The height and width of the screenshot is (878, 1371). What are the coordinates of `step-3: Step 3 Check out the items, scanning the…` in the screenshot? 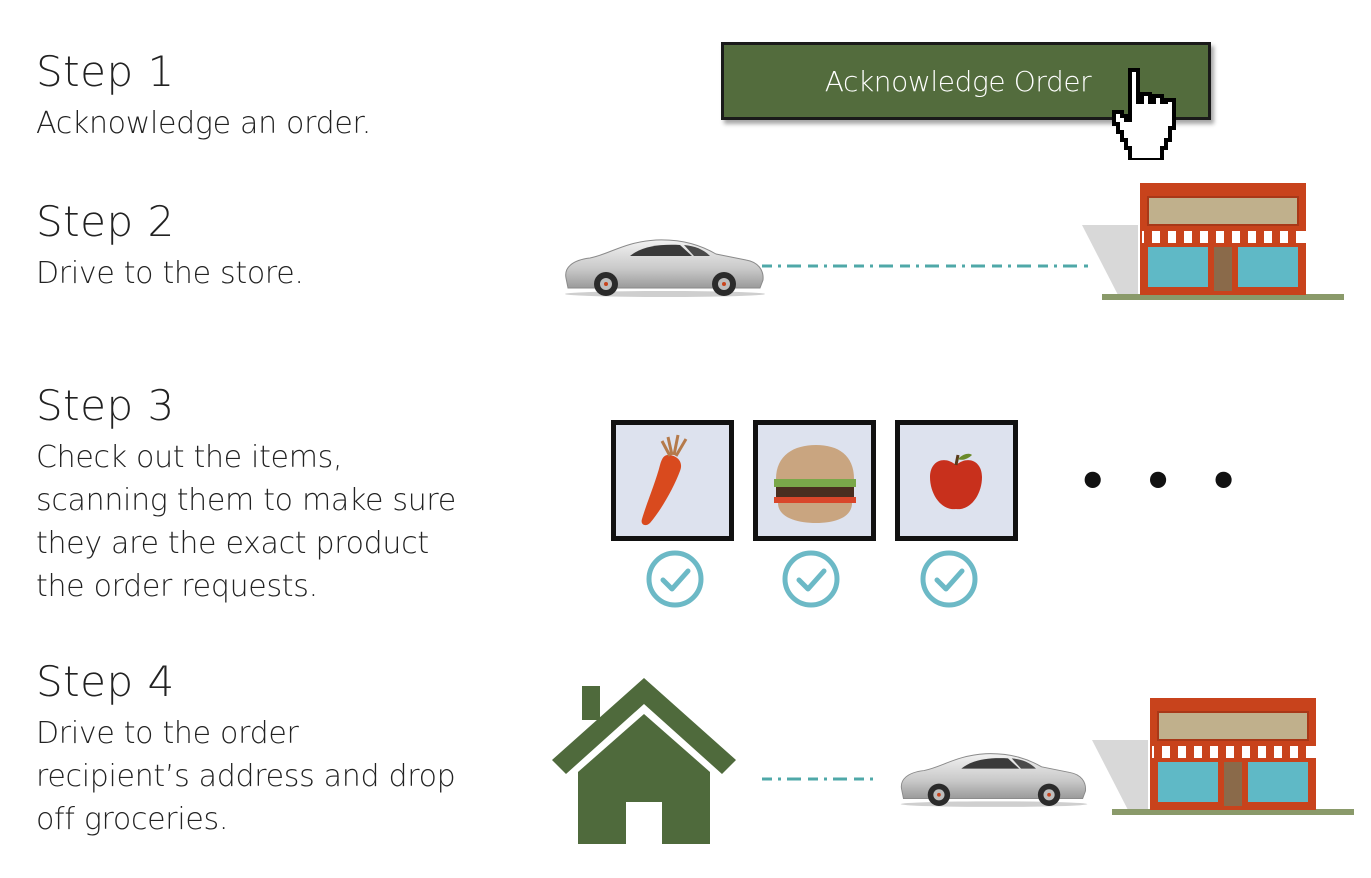 It's located at (251, 495).